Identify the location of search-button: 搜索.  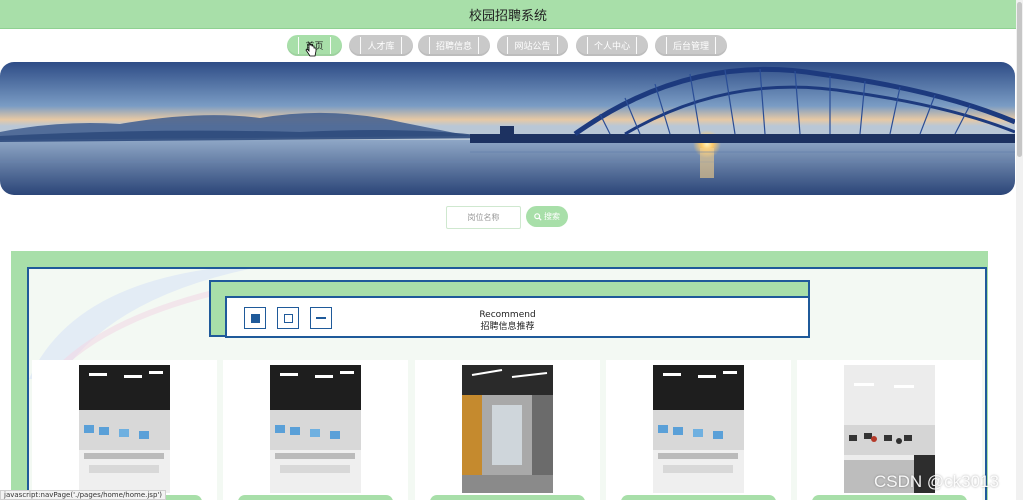
(547, 216).